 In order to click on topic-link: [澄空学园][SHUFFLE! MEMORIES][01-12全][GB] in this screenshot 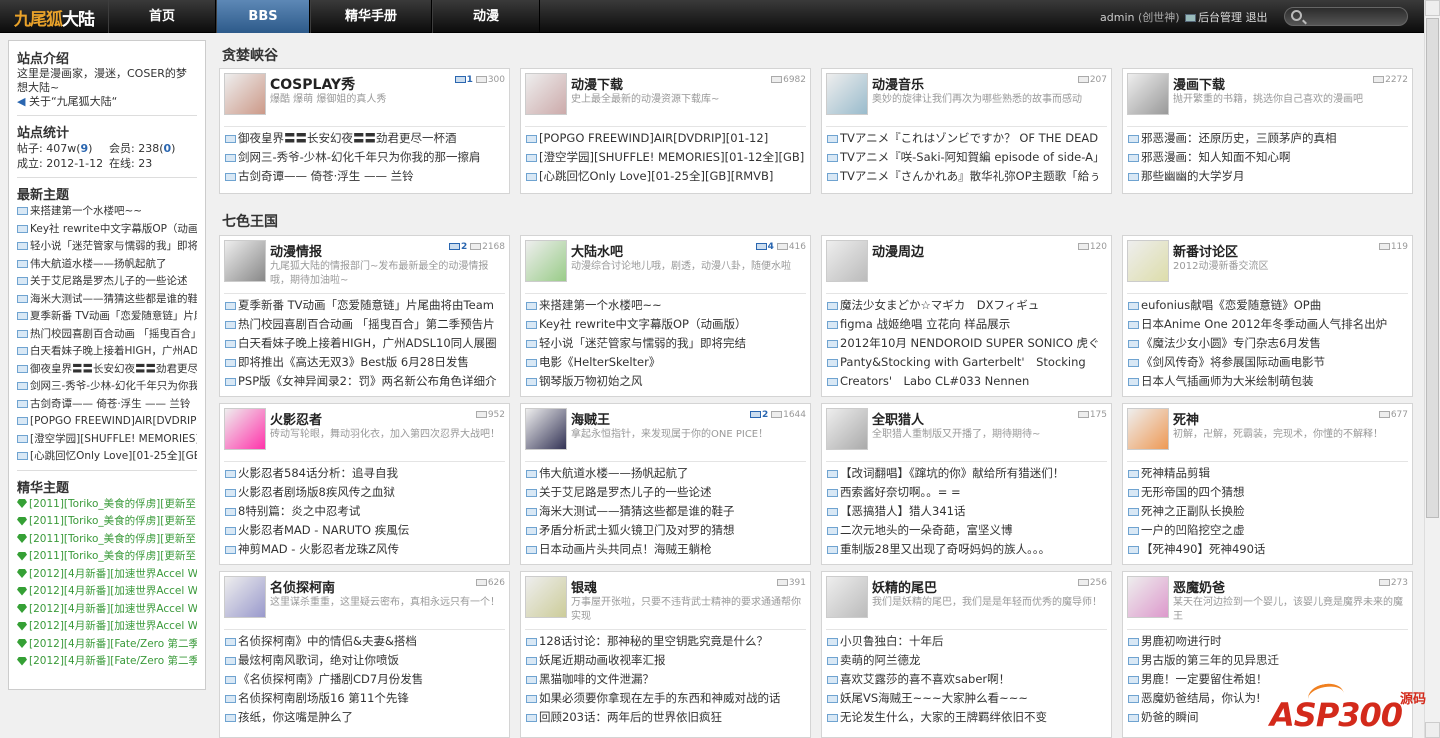, I will do `click(667, 157)`.